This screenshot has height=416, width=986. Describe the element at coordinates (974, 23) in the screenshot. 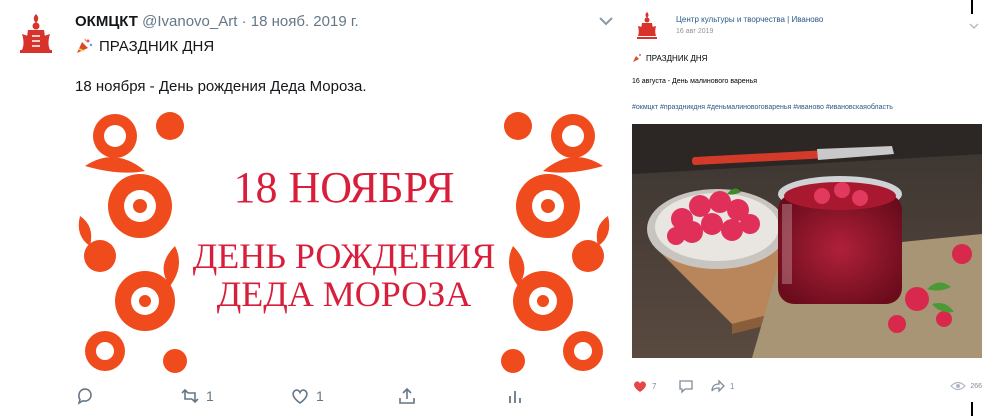

I see `post-menu-chevron-icon` at that location.